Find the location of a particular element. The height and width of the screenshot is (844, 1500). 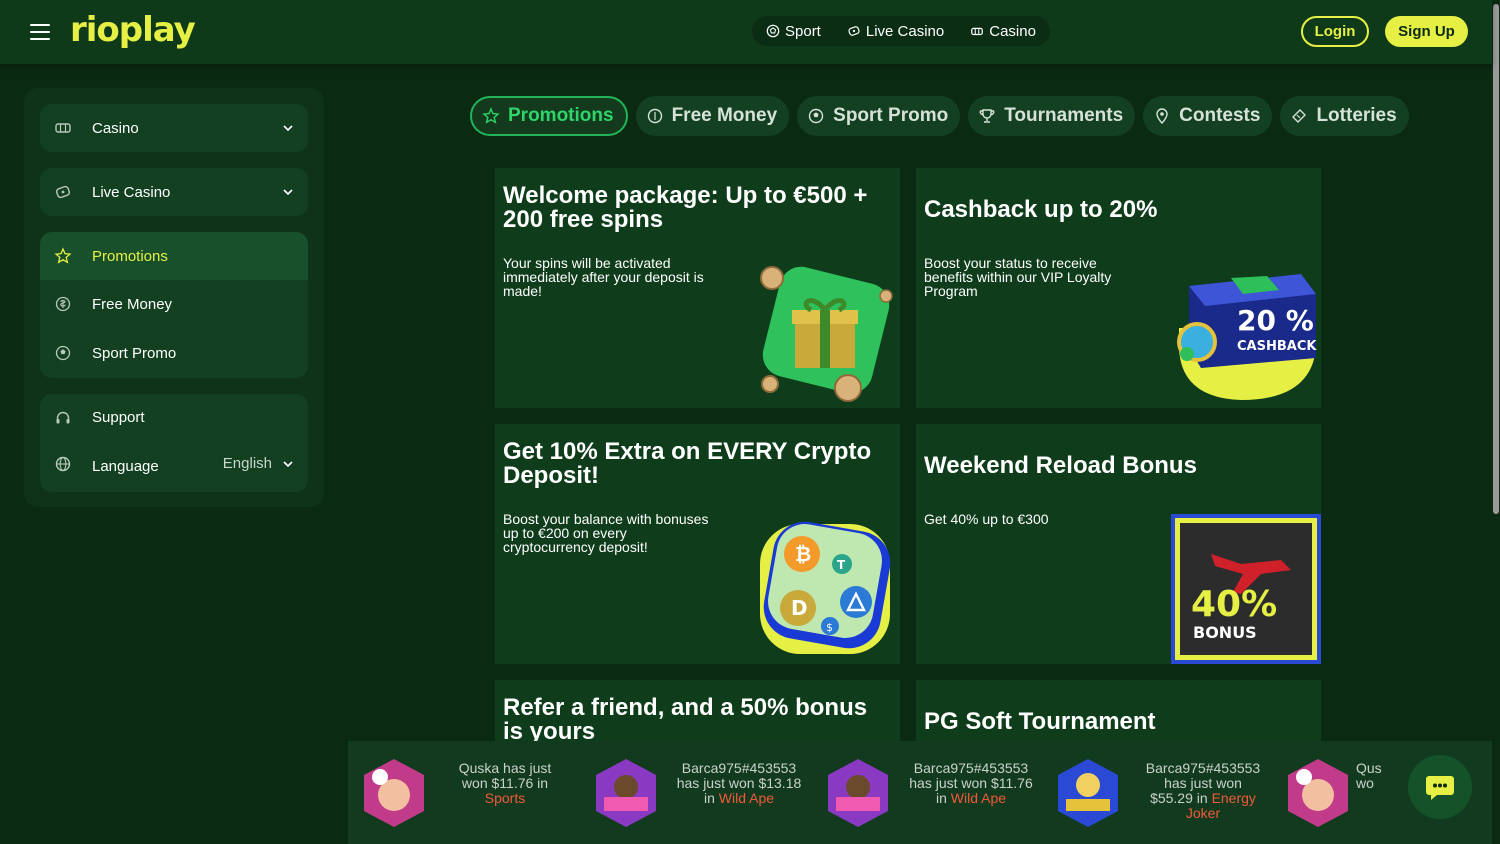

tab-sport-promo: Sport Promo is located at coordinates (879, 116).